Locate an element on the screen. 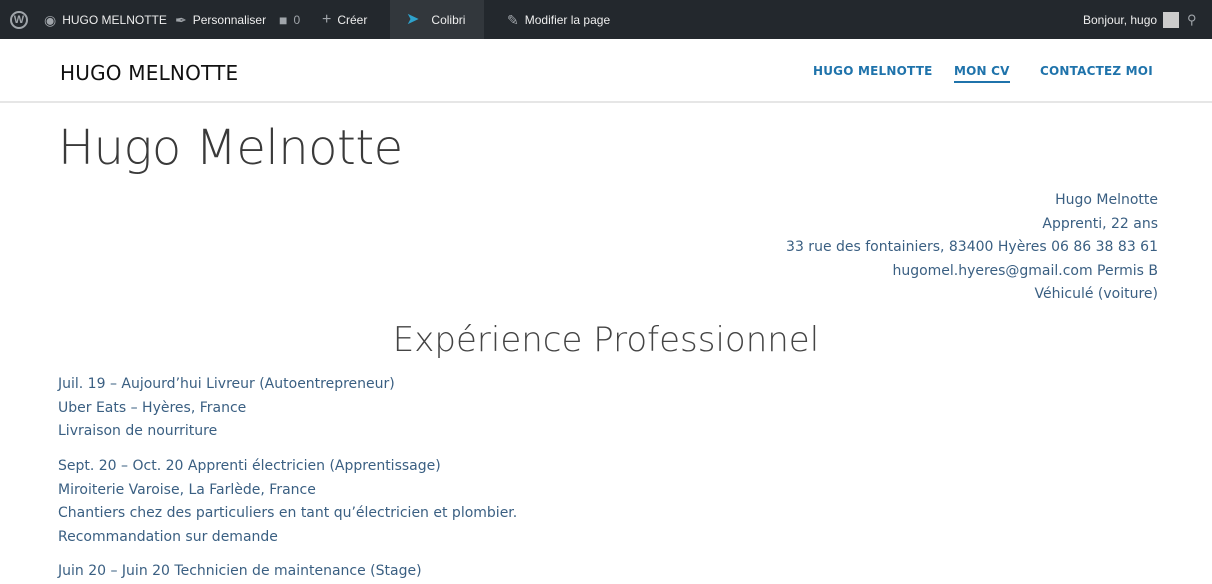 Image resolution: width=1212 pixels, height=584 pixels. contact-name: Hugo Melnotte is located at coordinates (1106, 200).